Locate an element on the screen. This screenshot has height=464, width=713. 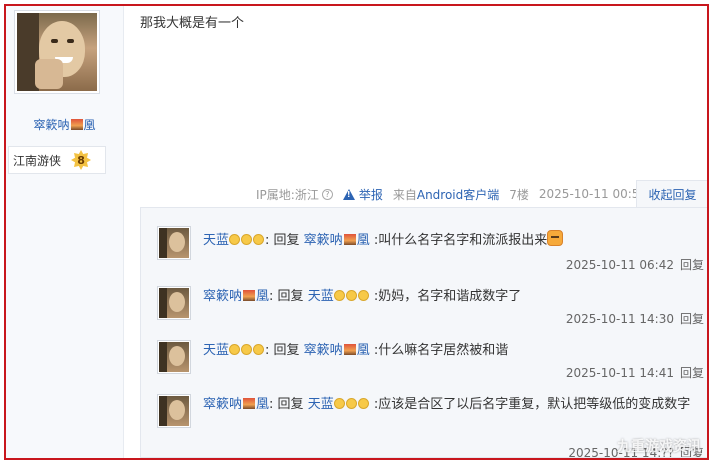
reply-text: 窣簌呐 凰: 回复 天蓝 :应该是合区了以后名字重复，默认把等级低的变成数字 is located at coordinates (451, 405).